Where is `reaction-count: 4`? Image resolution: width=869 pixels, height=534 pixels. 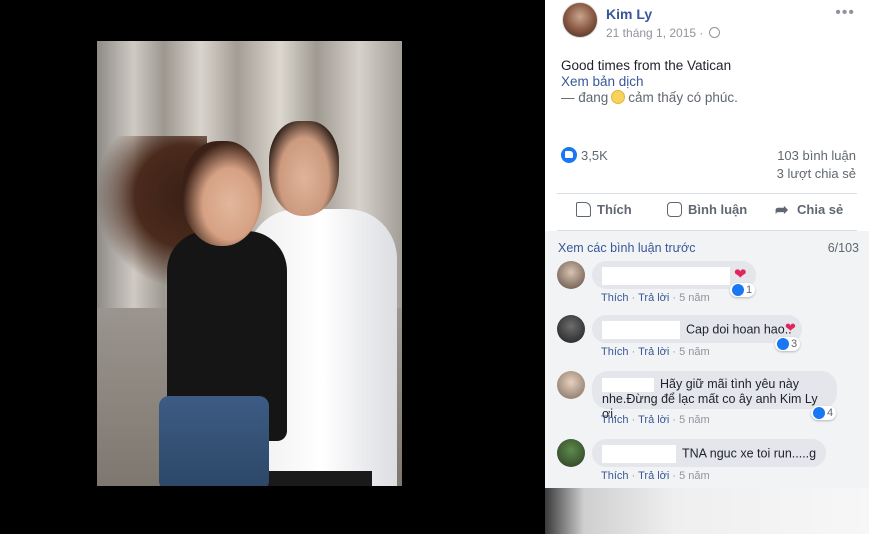
reaction-count: 4 is located at coordinates (830, 413).